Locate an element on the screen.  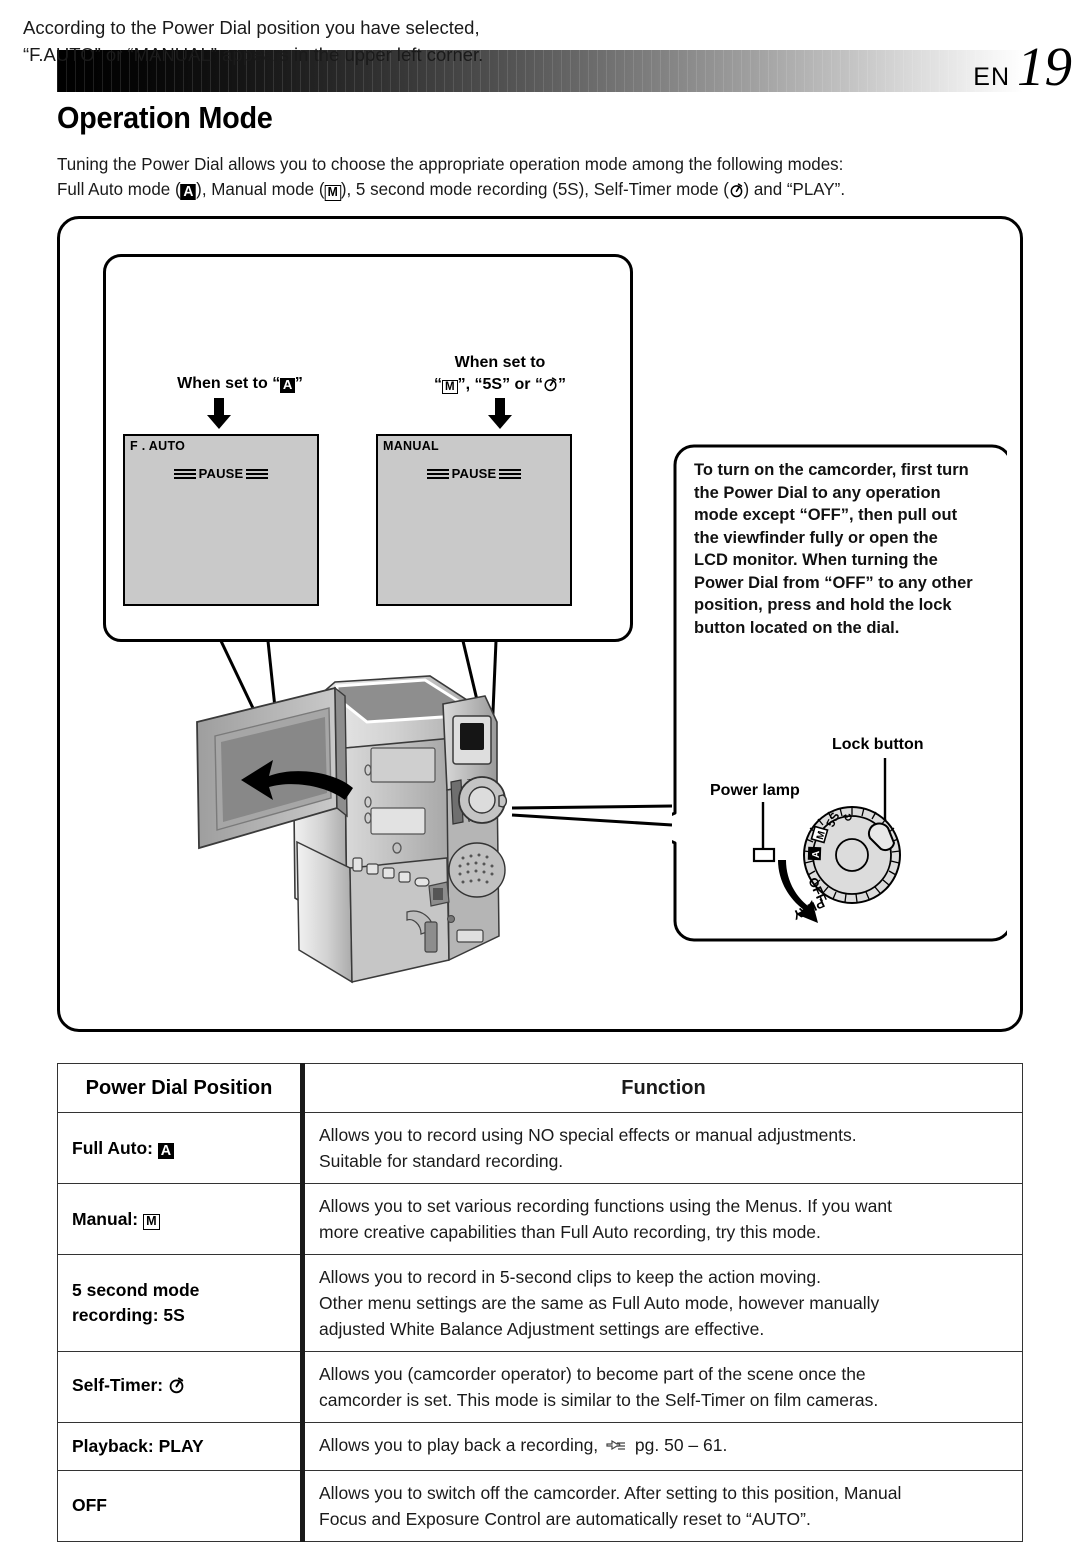
row-position-full-auto: Full Auto: A is located at coordinates (181, 1148).